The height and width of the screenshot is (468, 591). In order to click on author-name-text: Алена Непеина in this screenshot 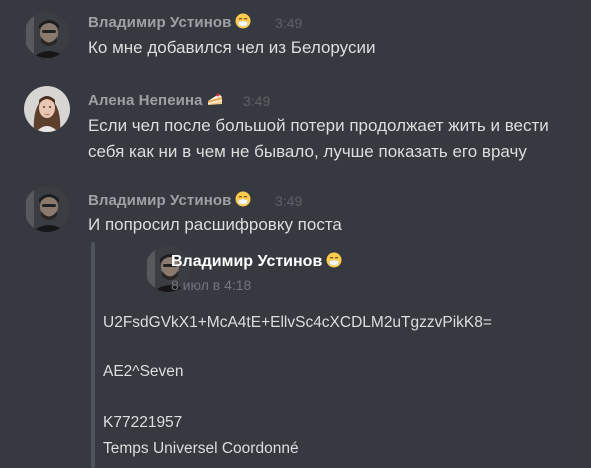, I will do `click(145, 100)`.